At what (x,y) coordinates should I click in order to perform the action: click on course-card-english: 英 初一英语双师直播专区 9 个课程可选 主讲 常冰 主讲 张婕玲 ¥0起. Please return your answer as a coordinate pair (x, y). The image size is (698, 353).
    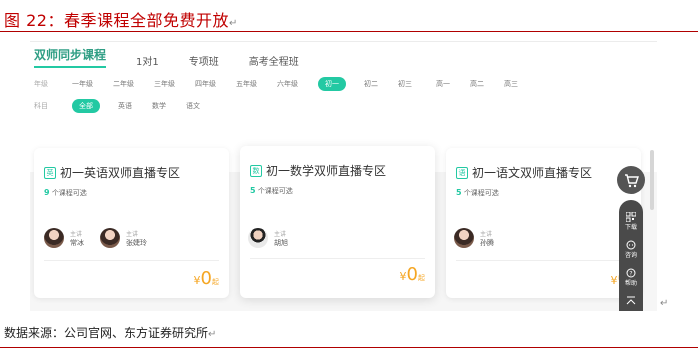
    Looking at the image, I should click on (131, 223).